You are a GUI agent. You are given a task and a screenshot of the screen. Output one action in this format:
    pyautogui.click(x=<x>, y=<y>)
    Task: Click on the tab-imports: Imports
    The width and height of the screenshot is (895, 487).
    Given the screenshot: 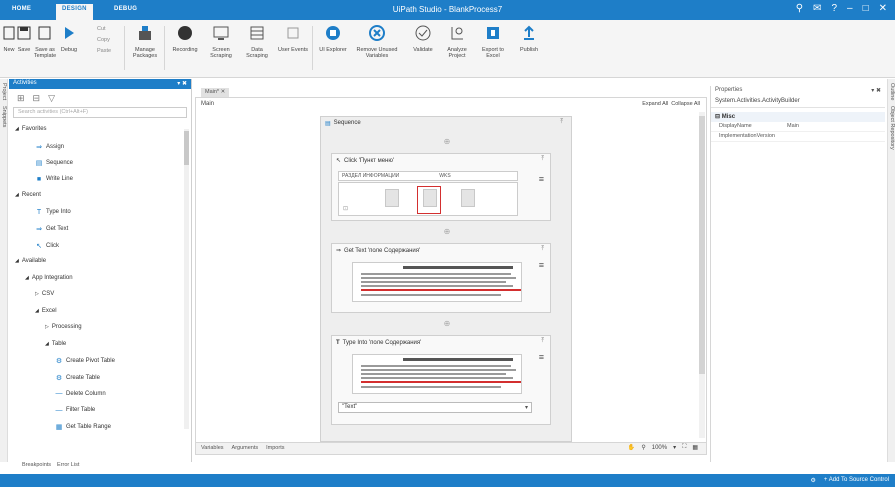 What is the action you would take?
    pyautogui.click(x=275, y=448)
    